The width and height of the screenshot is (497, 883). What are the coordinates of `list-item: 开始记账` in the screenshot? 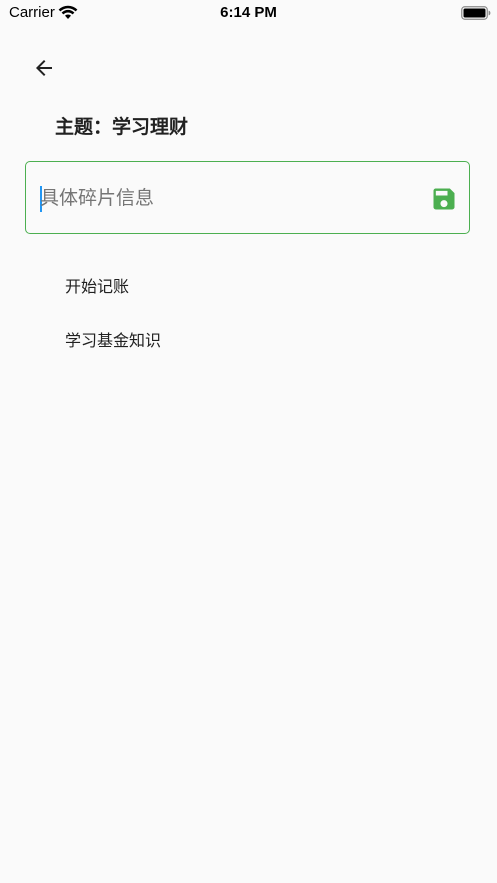 It's located at (248, 285).